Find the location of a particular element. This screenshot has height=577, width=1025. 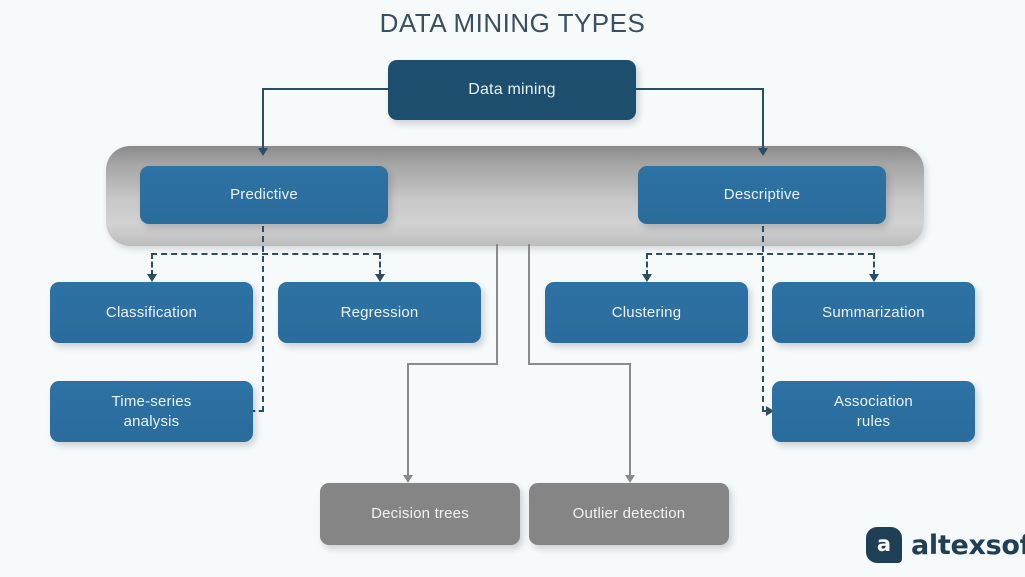

node-data-mining-label: Data mining is located at coordinates (512, 89).